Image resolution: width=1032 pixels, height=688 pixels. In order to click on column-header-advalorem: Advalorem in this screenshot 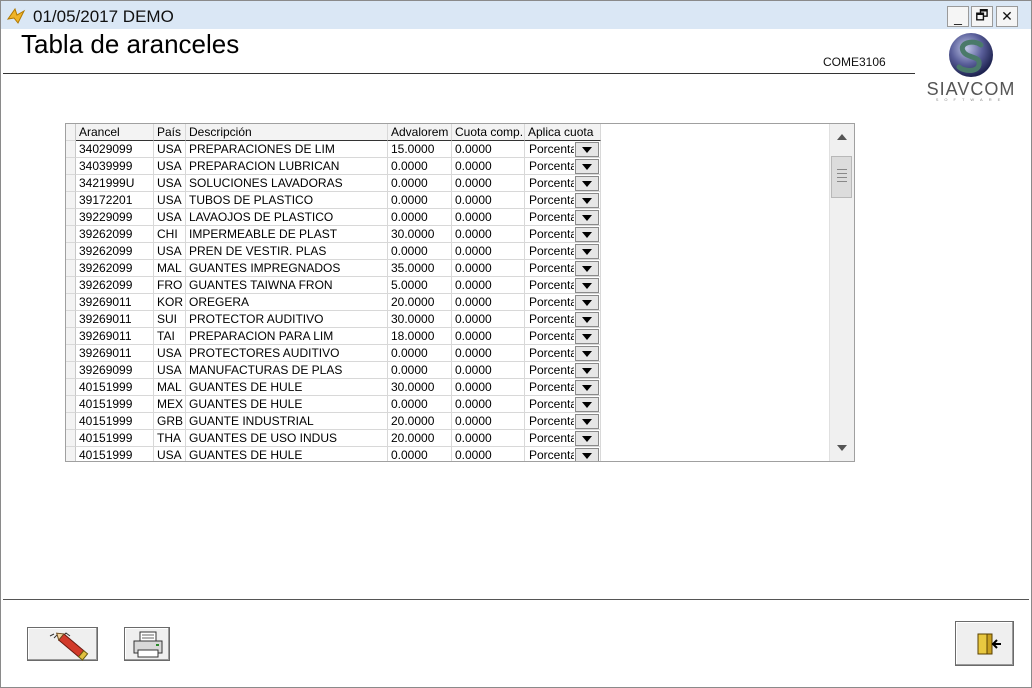, I will do `click(420, 132)`.